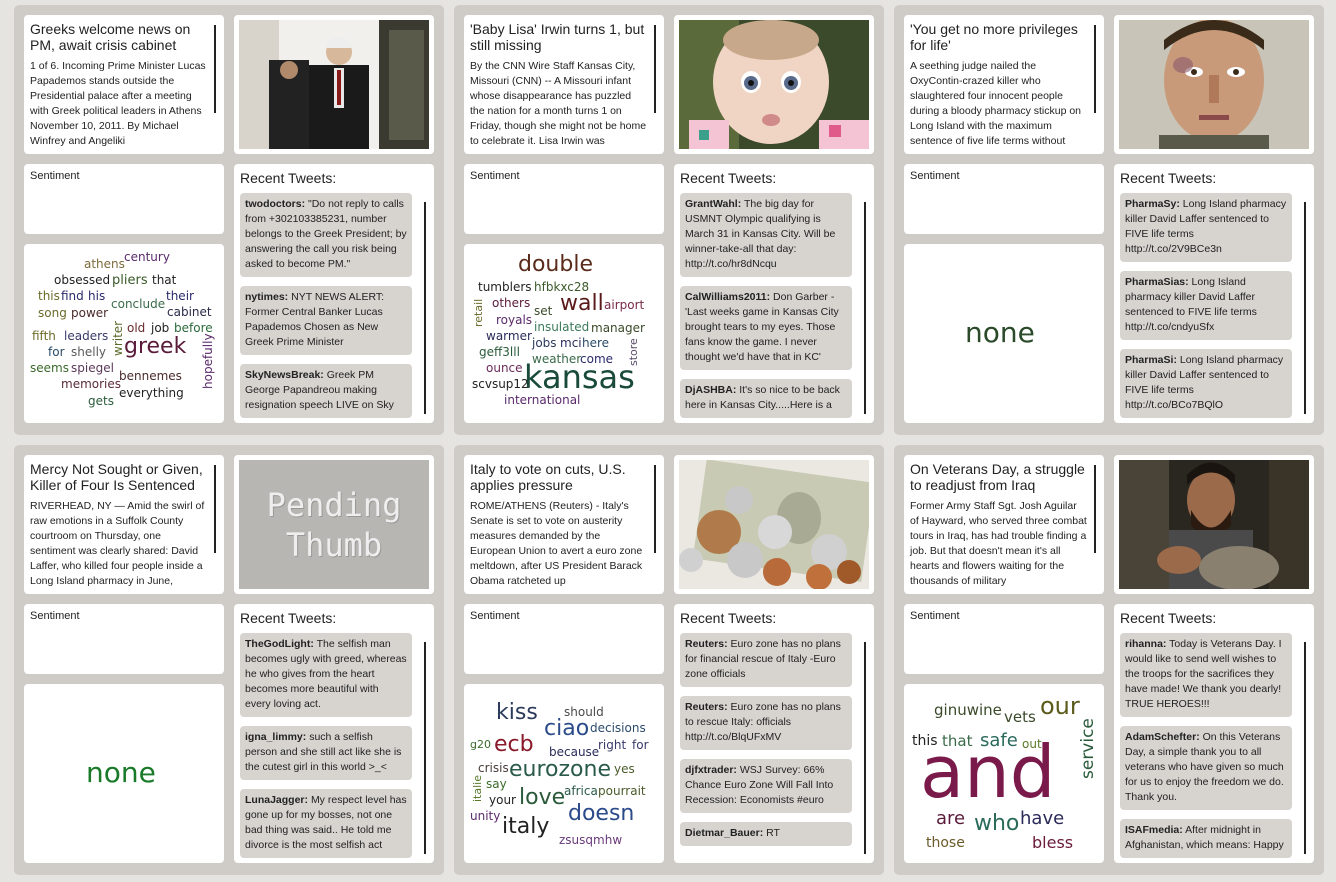 The height and width of the screenshot is (882, 1336). I want to click on cloud-word: song, so click(52, 313).